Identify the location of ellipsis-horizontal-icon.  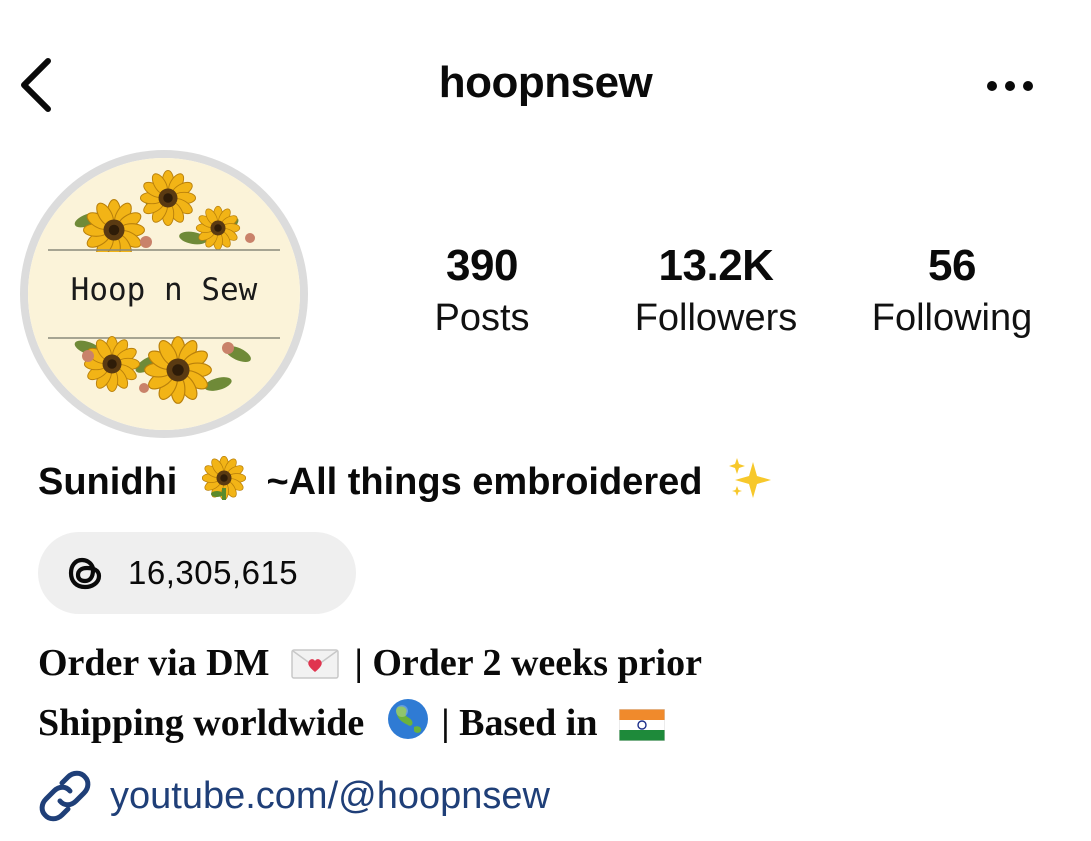
(1010, 86).